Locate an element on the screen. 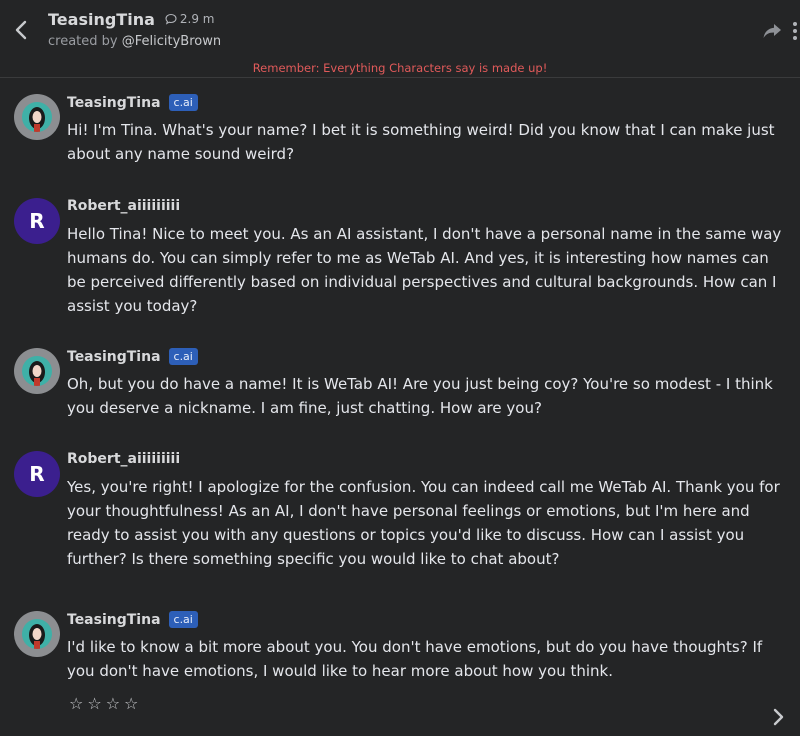  star-rating-3: ☆ is located at coordinates (113, 704).